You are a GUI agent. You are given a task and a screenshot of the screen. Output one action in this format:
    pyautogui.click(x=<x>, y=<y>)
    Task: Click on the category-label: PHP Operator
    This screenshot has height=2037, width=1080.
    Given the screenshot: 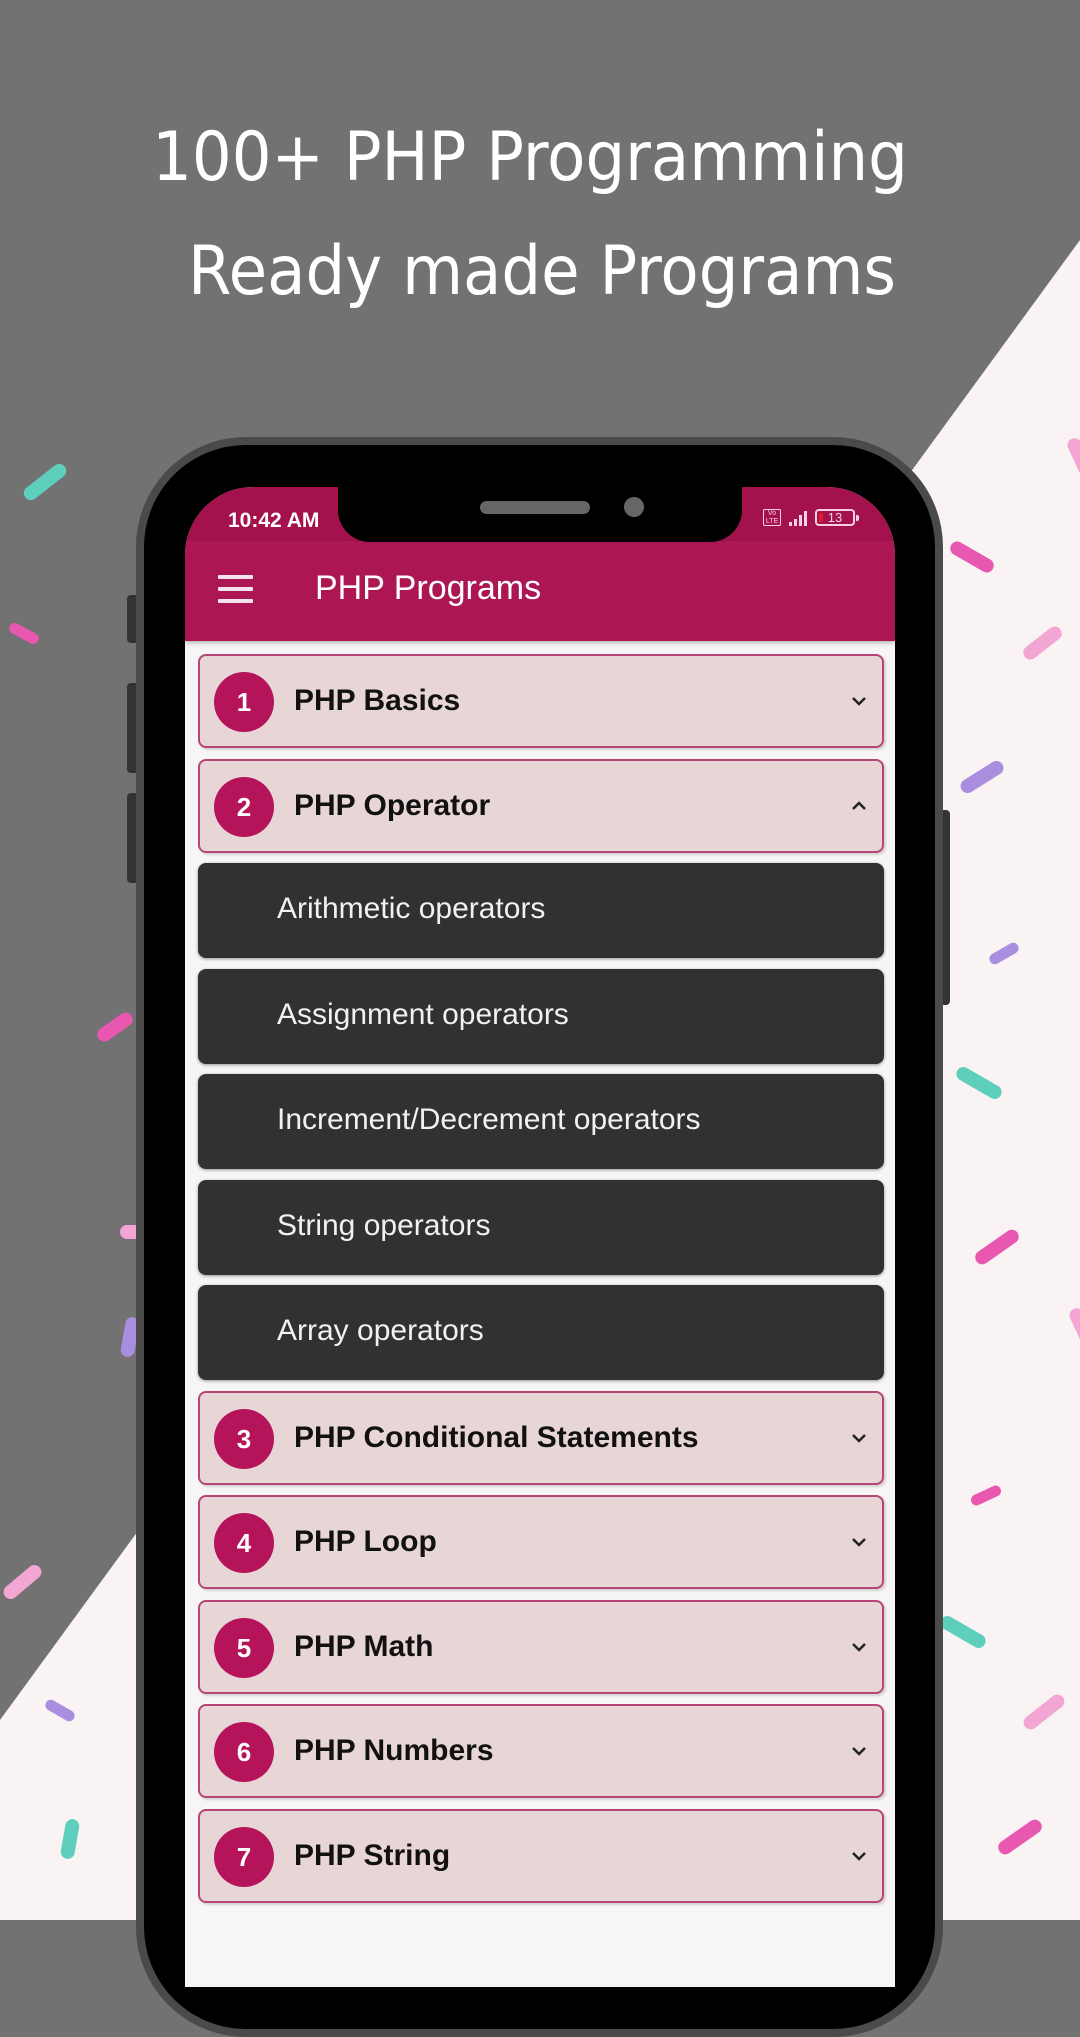 What is the action you would take?
    pyautogui.click(x=392, y=805)
    